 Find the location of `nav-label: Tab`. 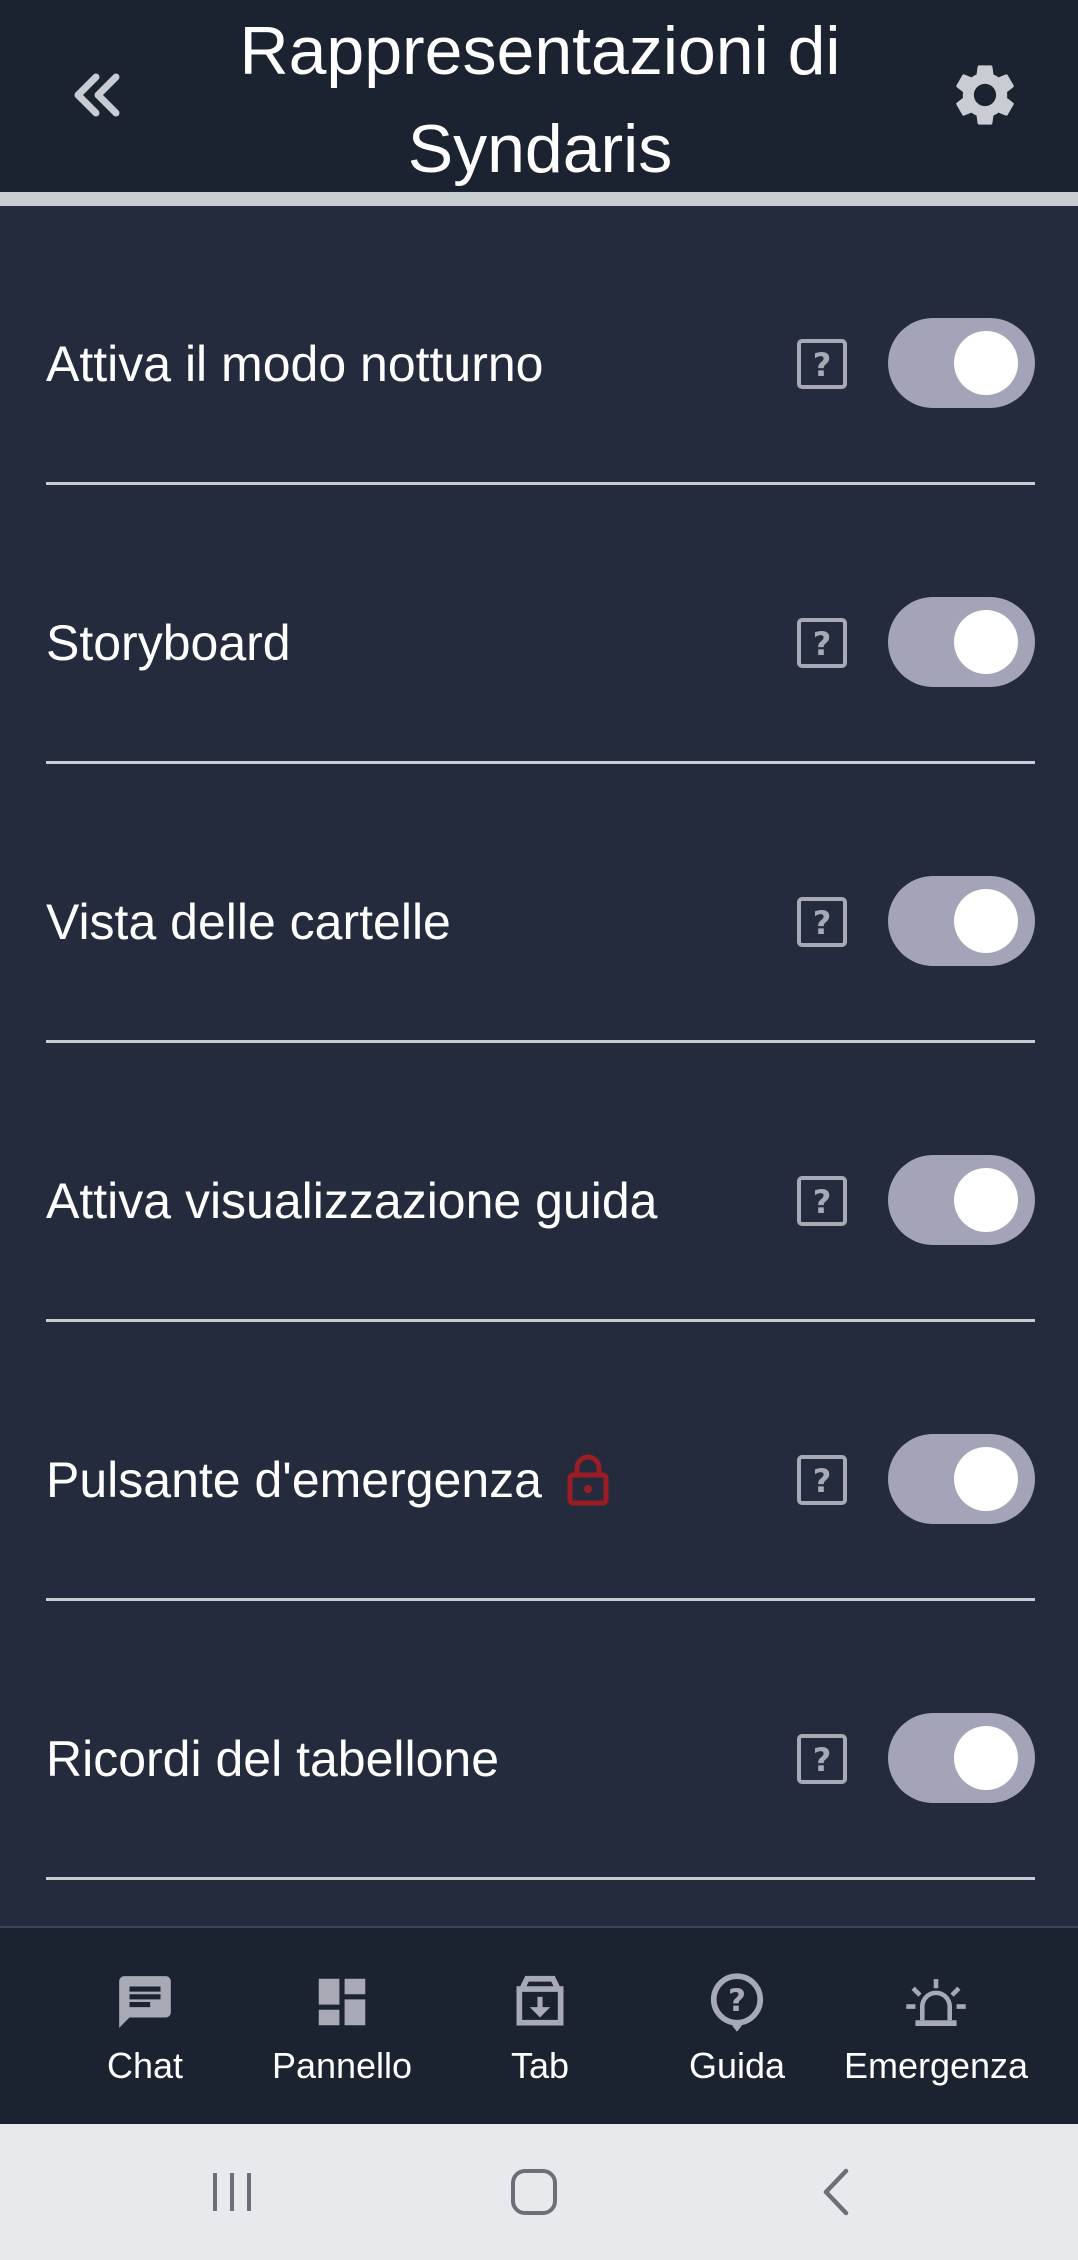

nav-label: Tab is located at coordinates (540, 2065).